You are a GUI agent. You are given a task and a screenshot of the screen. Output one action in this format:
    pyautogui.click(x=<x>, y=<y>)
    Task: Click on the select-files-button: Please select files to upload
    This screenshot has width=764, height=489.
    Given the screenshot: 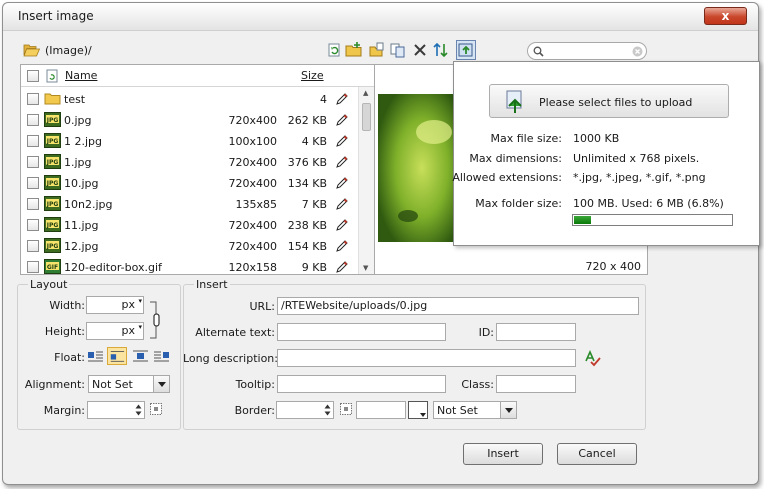 What is the action you would take?
    pyautogui.click(x=609, y=101)
    